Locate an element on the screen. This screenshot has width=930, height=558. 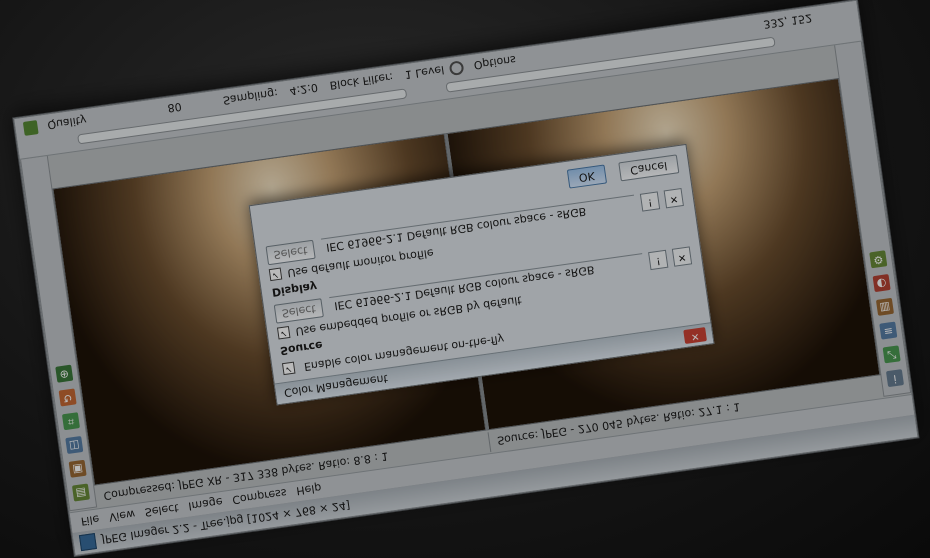
layers-icon: ≡ is located at coordinates (888, 330).